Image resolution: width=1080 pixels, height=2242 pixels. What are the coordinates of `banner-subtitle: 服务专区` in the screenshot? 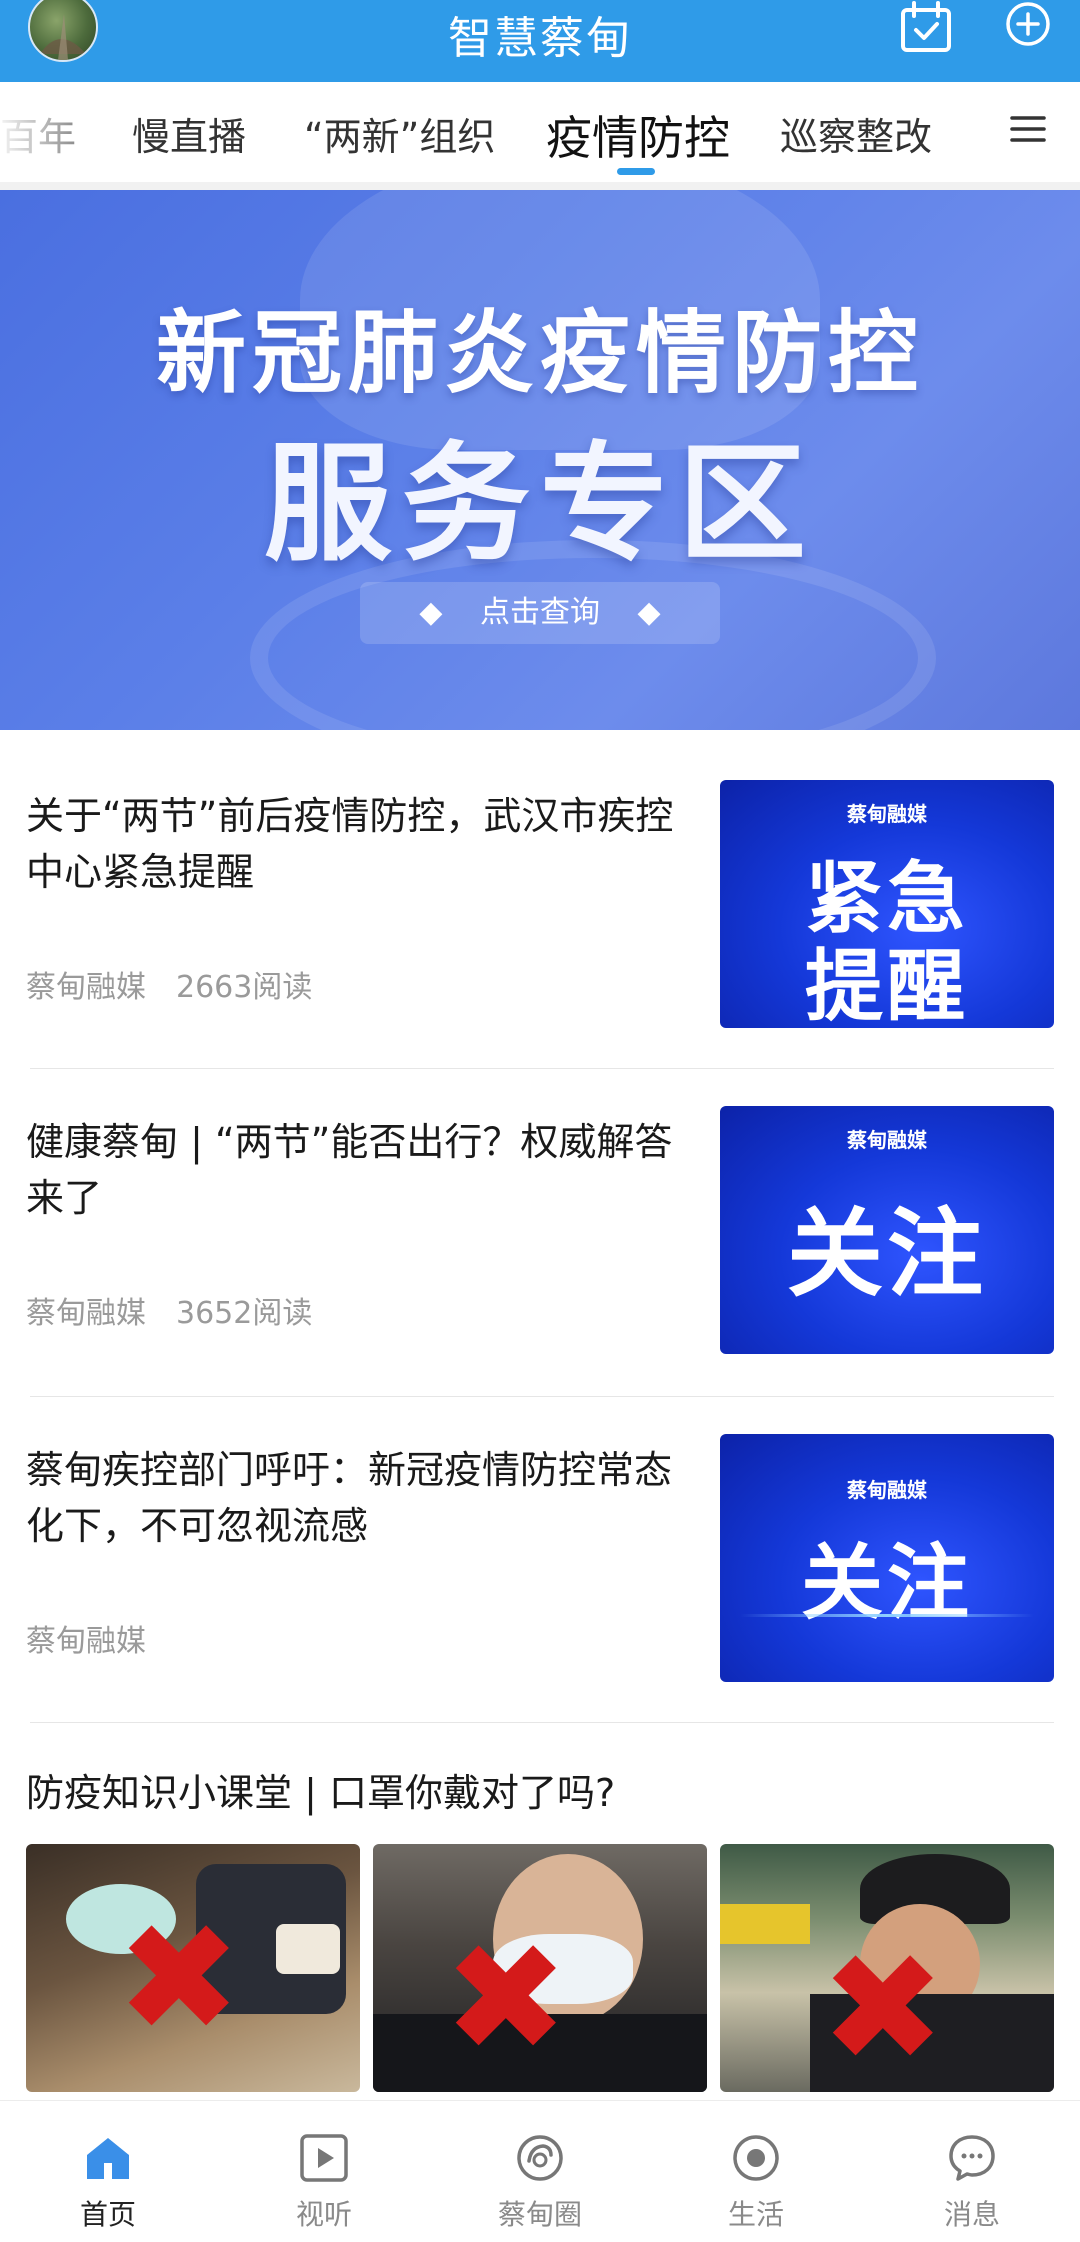 It's located at (539, 504).